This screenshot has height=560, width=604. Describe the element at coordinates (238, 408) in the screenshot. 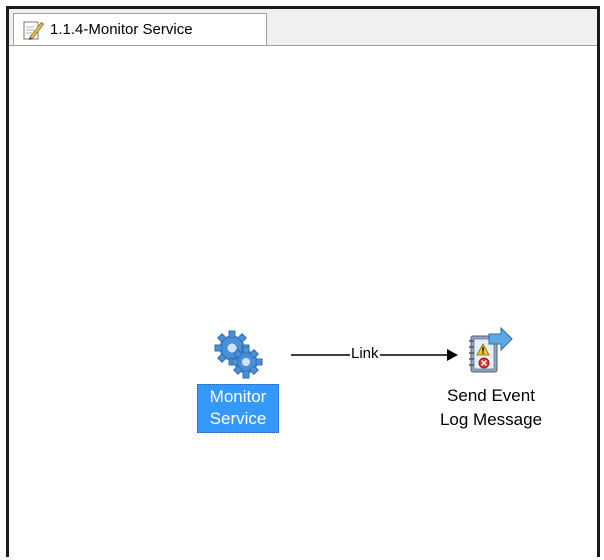

I see `monitor-service-label: Monitor Service` at that location.